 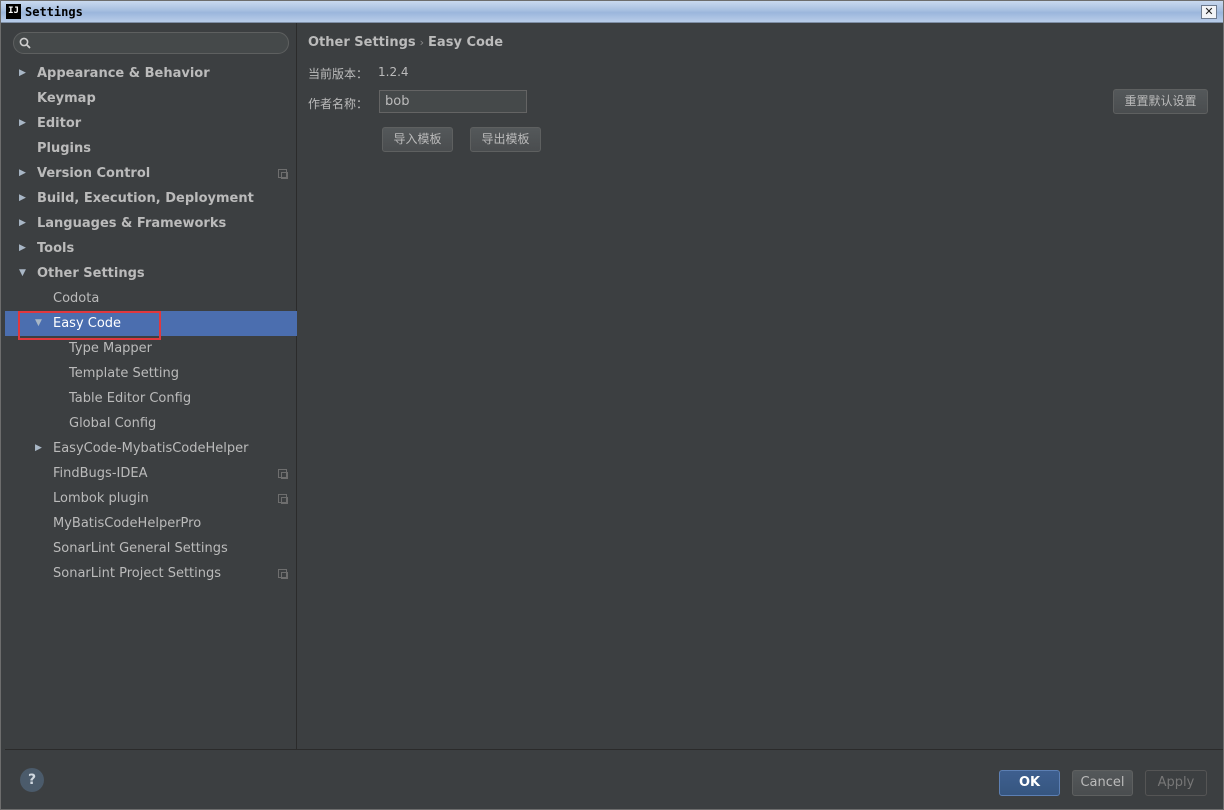 I want to click on sidebar-item-tools: ▶ Tools, so click(x=151, y=248).